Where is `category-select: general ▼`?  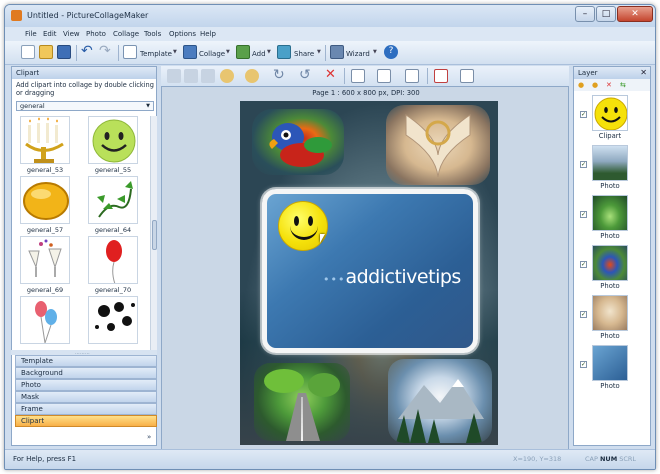
category-select: general ▼ is located at coordinates (85, 106).